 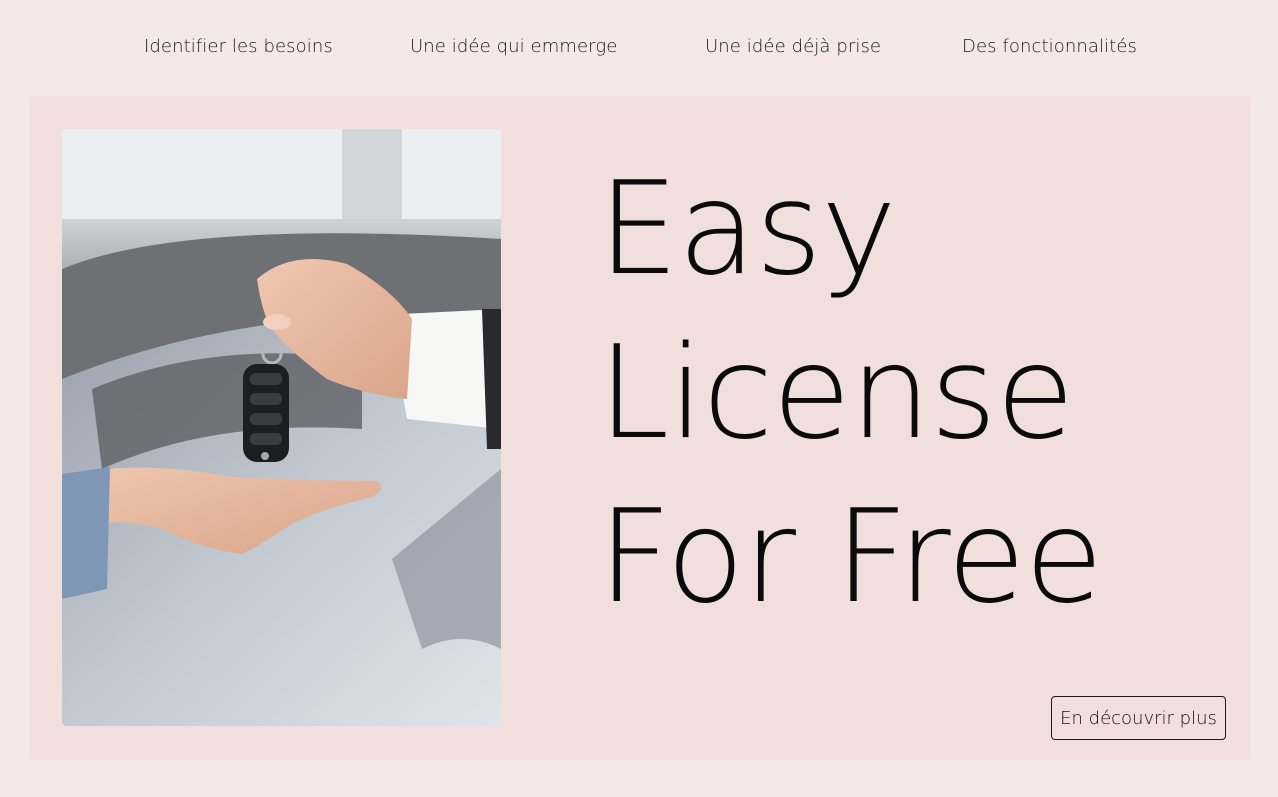 I want to click on headline-line-1: Easy, so click(x=747, y=229).